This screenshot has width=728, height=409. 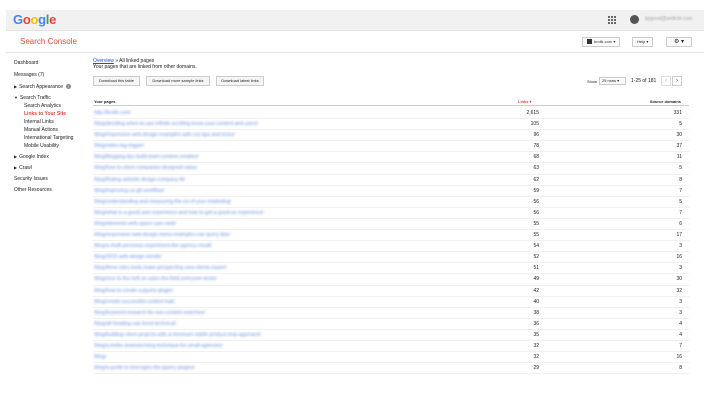 I want to click on column-links: Links ▾, so click(x=525, y=101).